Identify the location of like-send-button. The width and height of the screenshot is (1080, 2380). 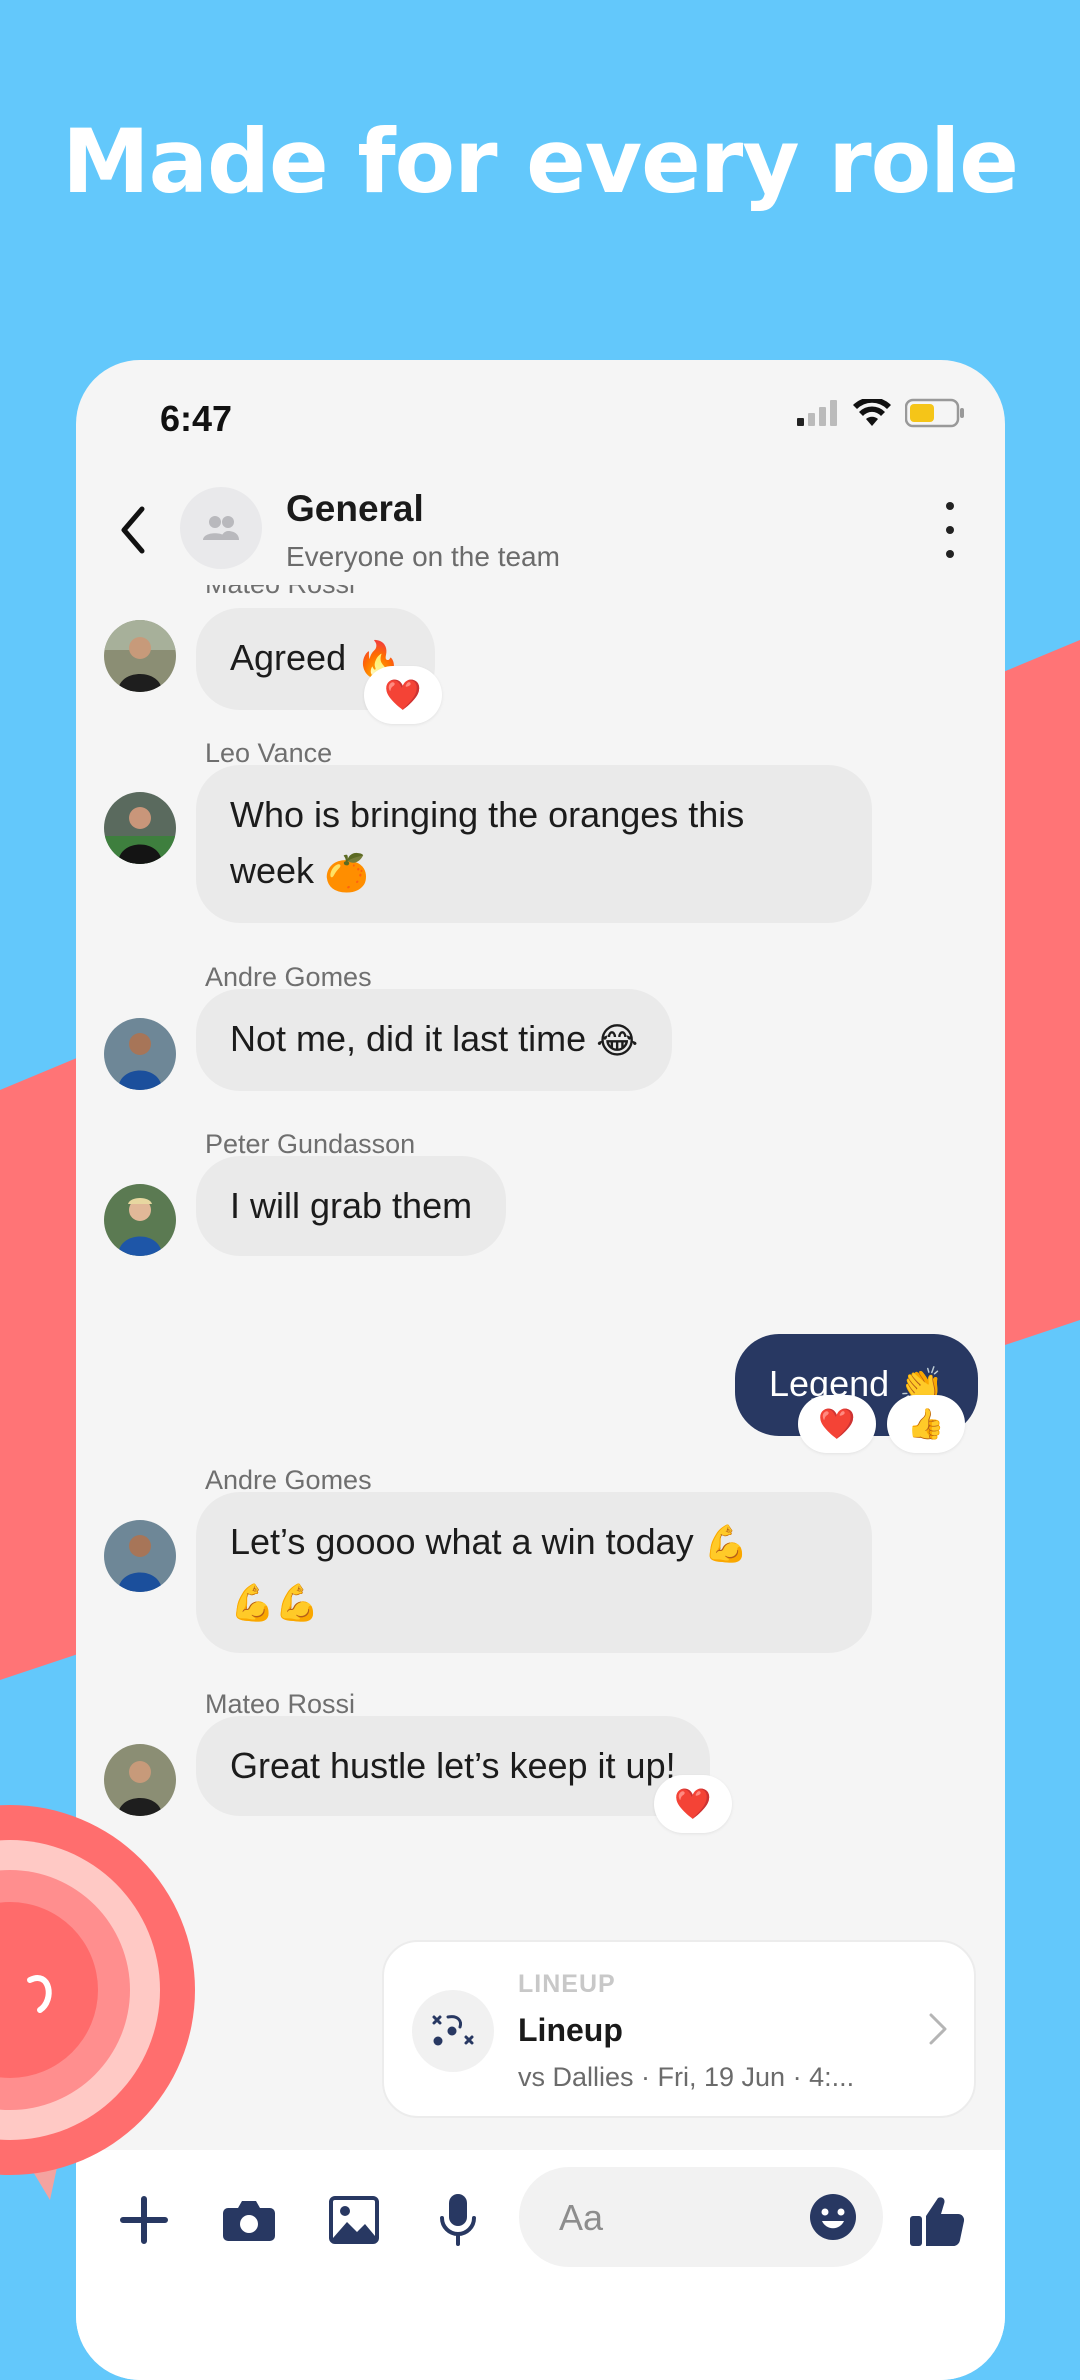
(937, 2221).